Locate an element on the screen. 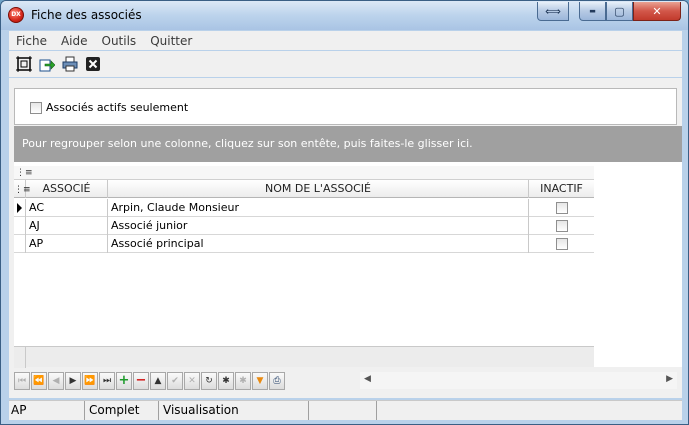 This screenshot has width=689, height=425. print-grid-button: ⎙ is located at coordinates (277, 381).